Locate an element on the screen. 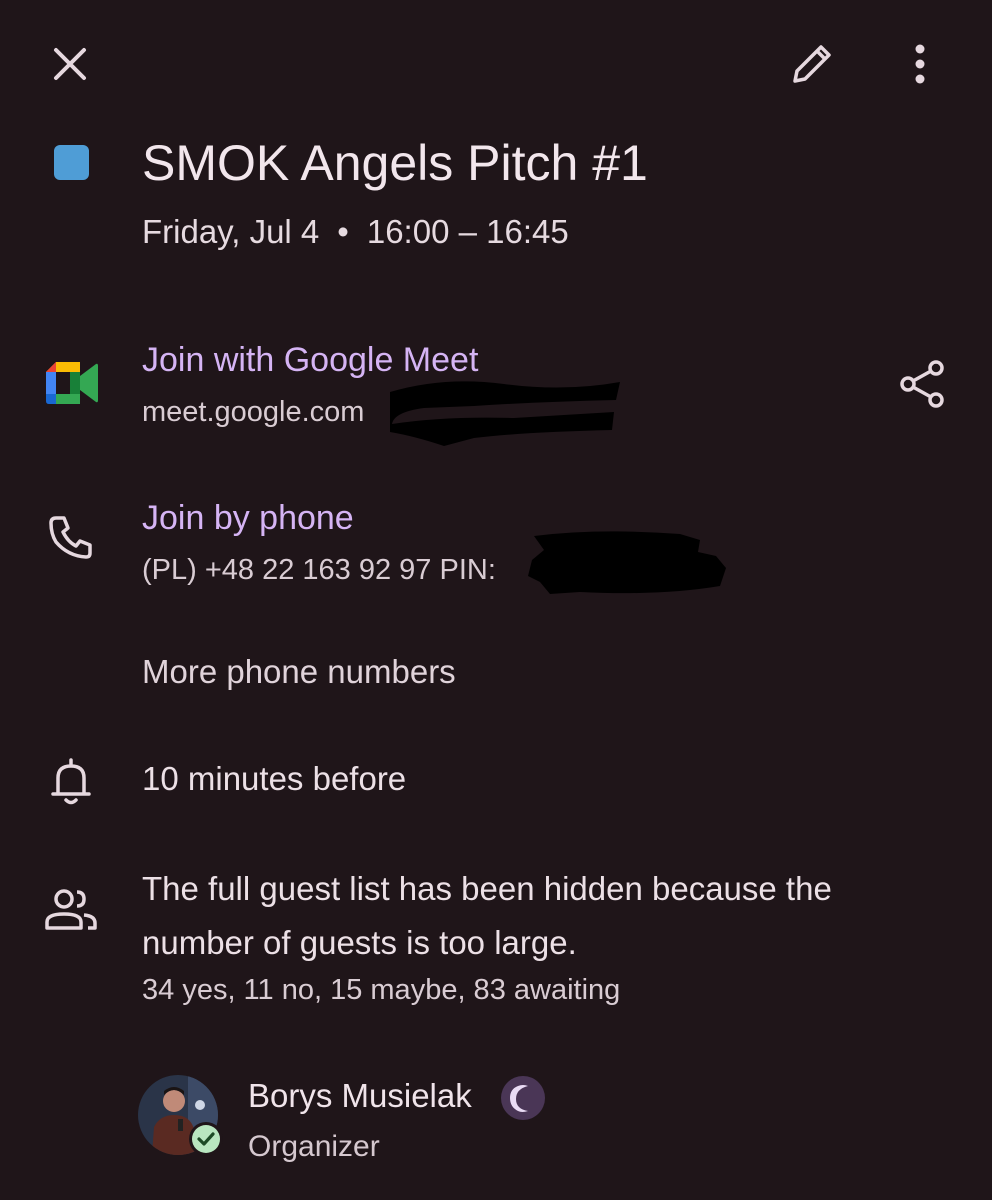 Image resolution: width=992 pixels, height=1200 pixels. close-button is located at coordinates (70, 64).